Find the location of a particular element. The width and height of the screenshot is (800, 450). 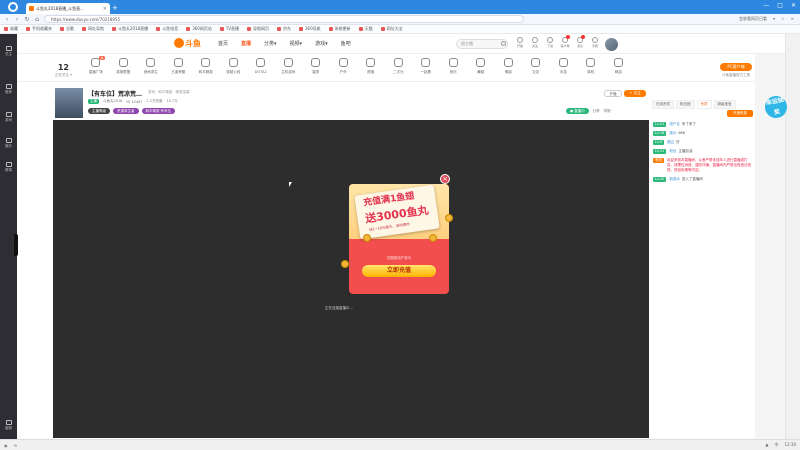

bookmark-item: TV直播 is located at coordinates (229, 29).